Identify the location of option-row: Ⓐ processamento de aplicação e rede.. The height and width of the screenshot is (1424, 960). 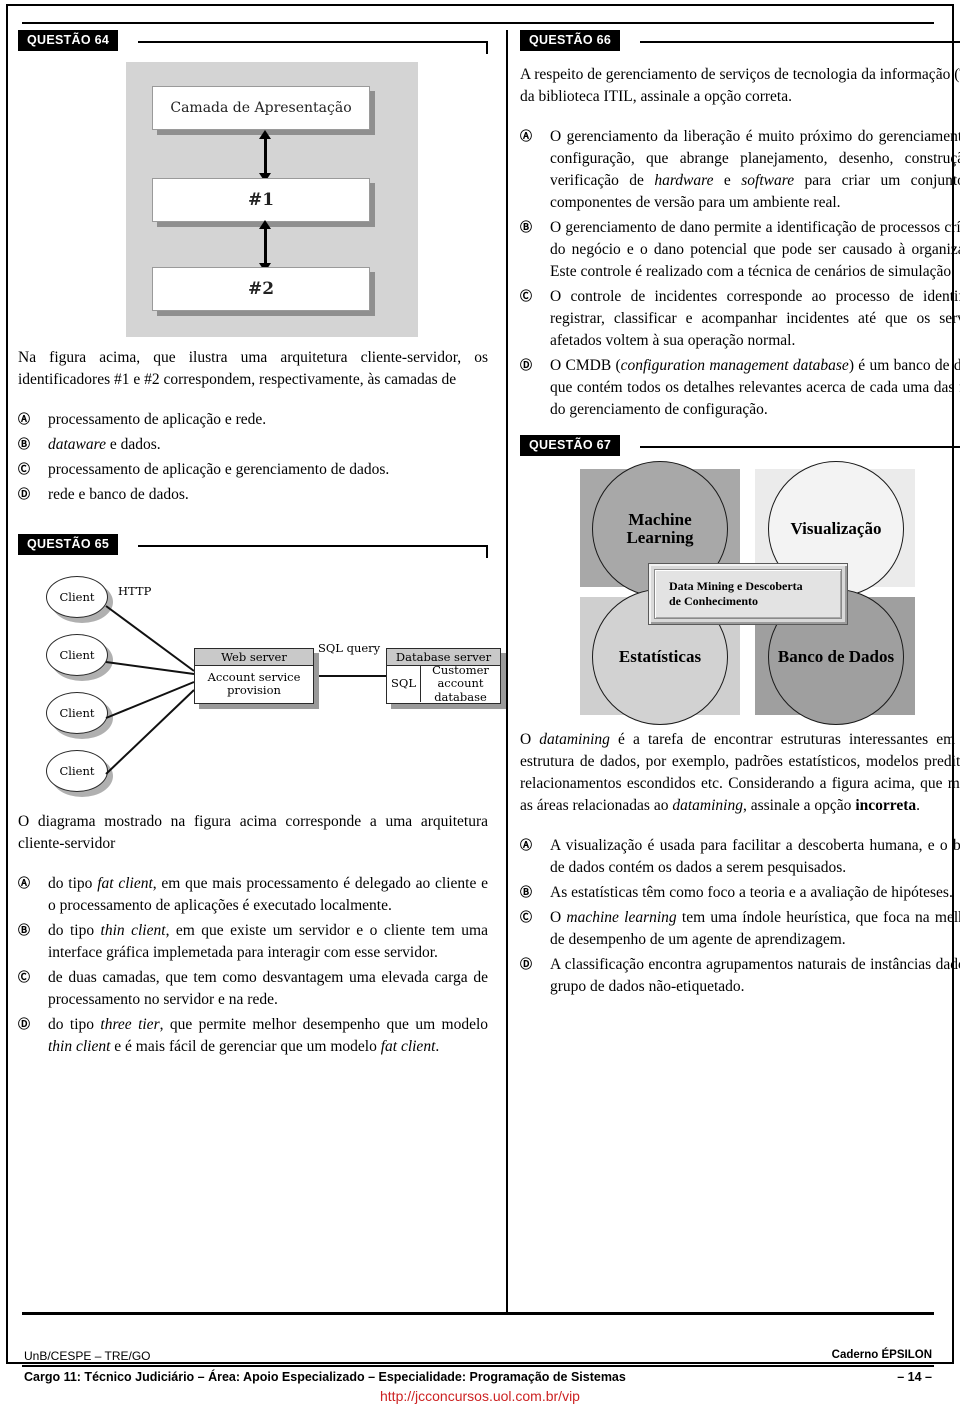
(253, 420).